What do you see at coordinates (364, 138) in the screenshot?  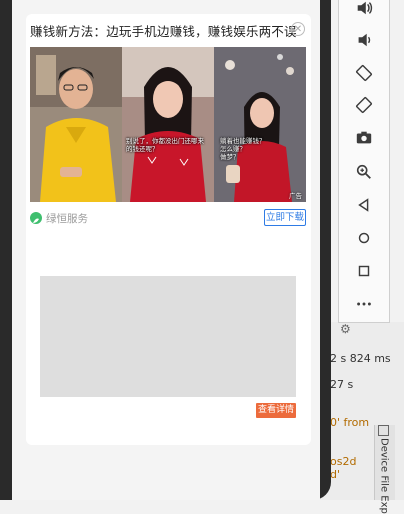 I see `camera-icon` at bounding box center [364, 138].